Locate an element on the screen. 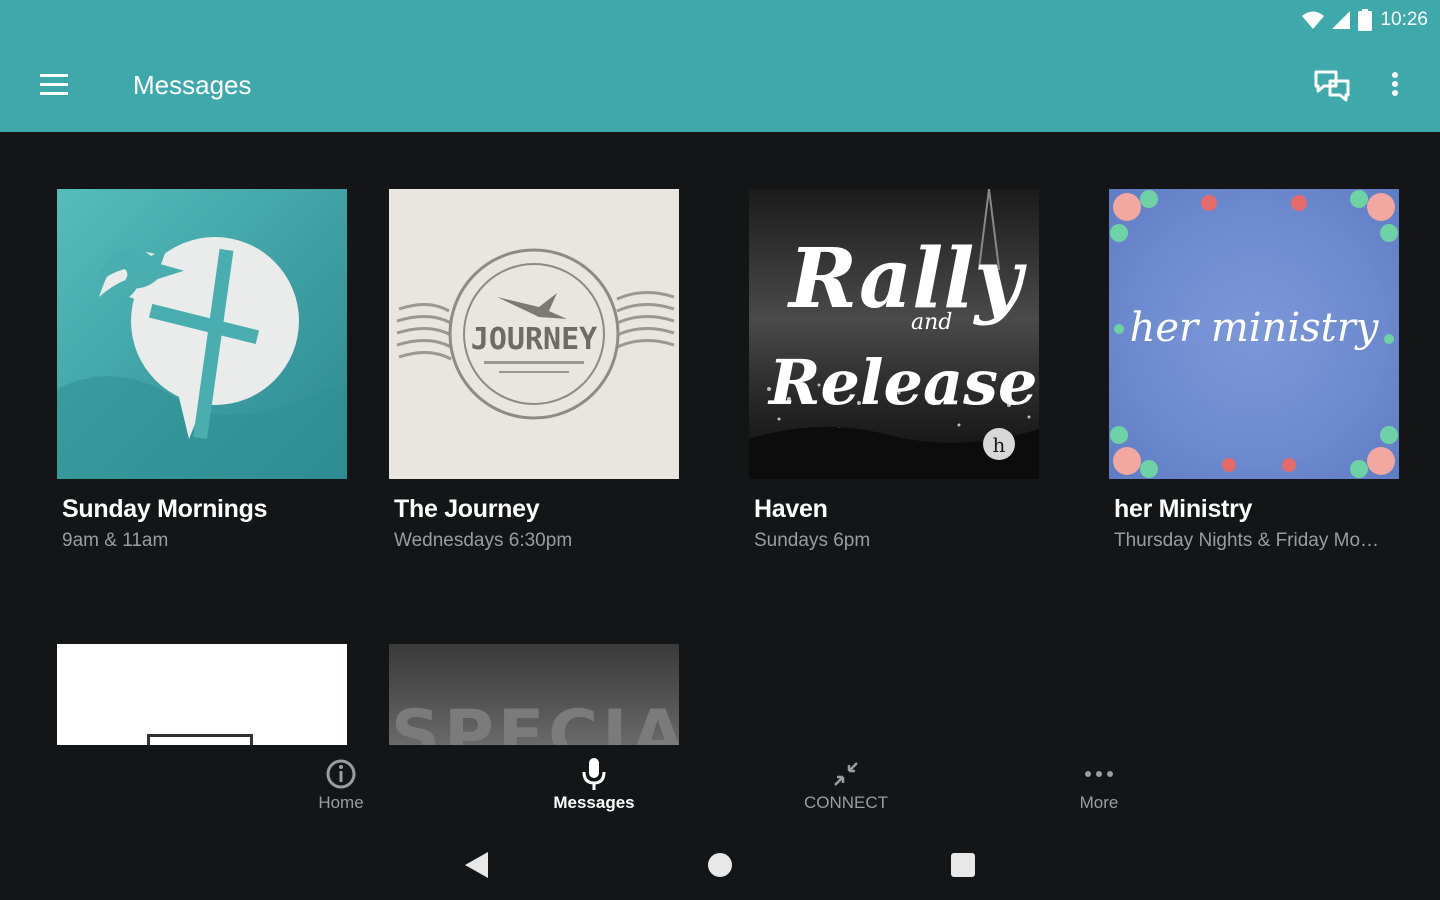  series-card: JOURNEY The Journey Wednesdays 6:30pm is located at coordinates (534, 370).